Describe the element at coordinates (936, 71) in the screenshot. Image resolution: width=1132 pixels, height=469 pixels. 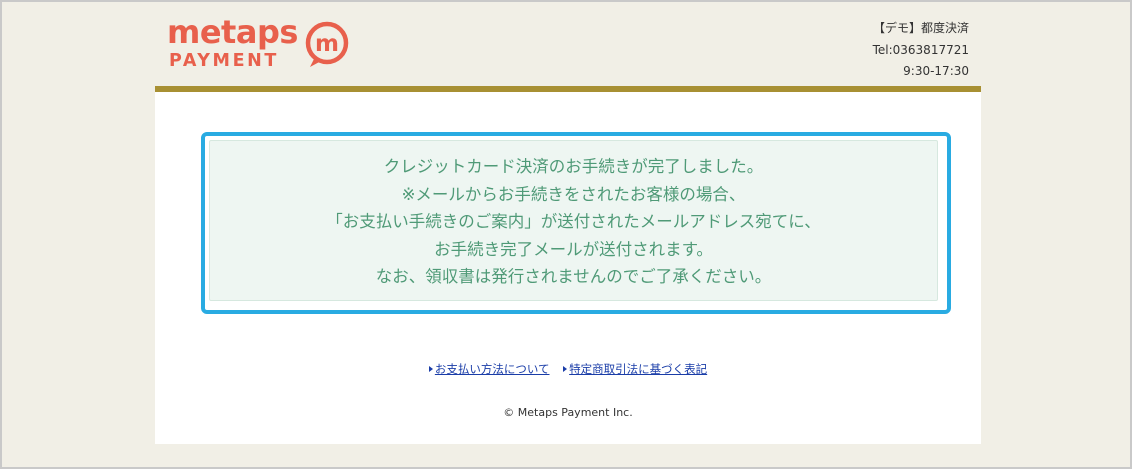
I see `merchant-hours: 9:30-17:30` at that location.